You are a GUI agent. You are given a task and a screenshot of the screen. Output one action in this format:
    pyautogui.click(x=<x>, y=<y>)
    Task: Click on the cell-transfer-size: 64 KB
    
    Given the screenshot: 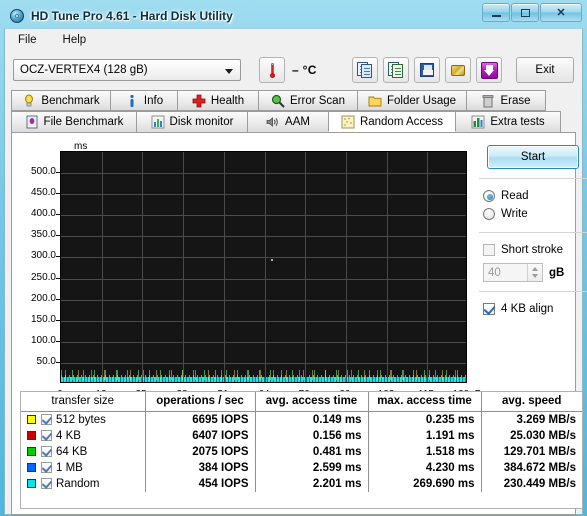 What is the action you would take?
    pyautogui.click(x=83, y=452)
    